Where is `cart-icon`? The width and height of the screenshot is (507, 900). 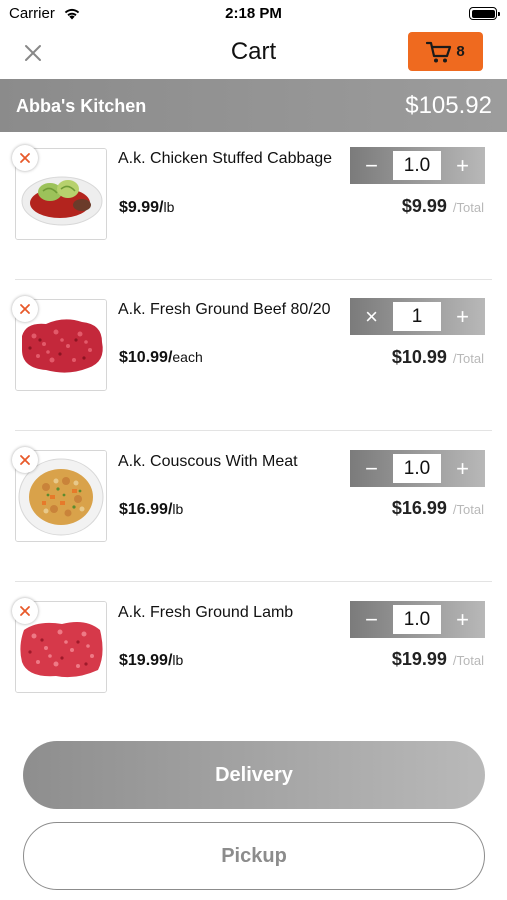 cart-icon is located at coordinates (439, 51).